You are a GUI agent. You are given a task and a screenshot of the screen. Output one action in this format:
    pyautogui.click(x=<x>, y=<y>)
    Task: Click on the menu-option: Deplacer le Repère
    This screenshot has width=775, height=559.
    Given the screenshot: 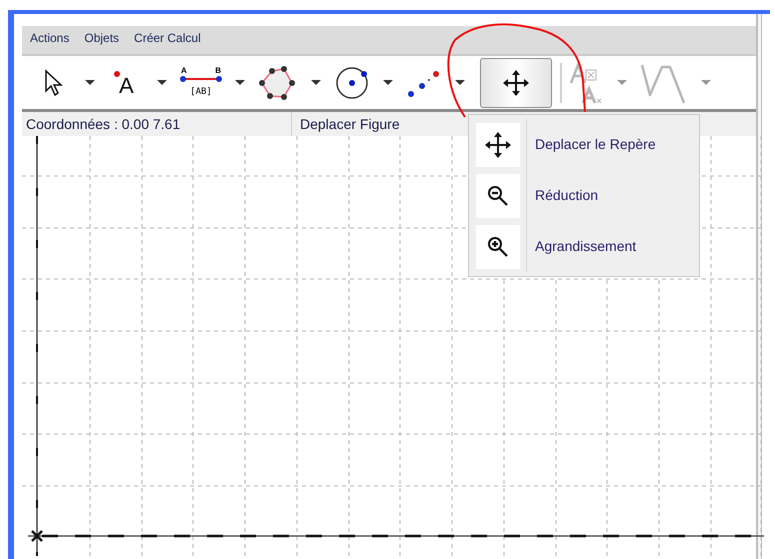 What is the action you would take?
    pyautogui.click(x=584, y=144)
    